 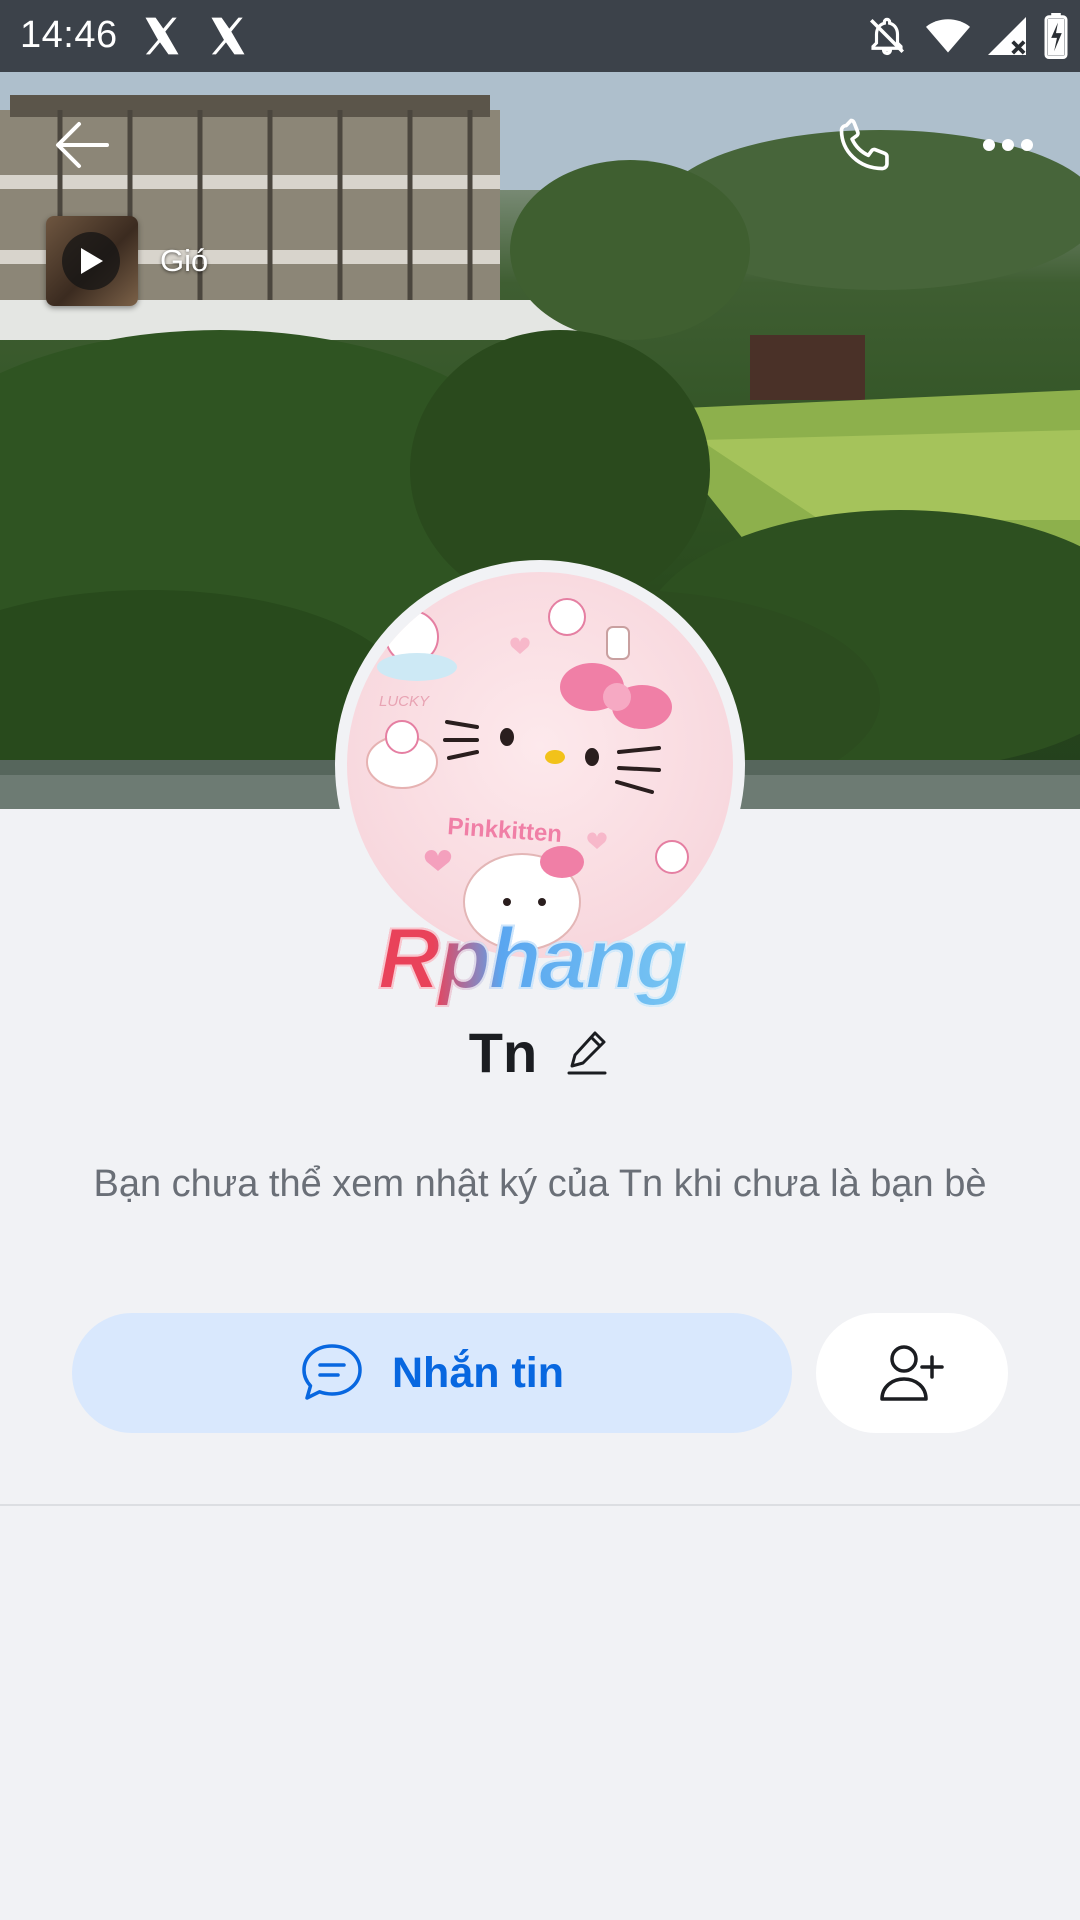 I want to click on play-icon, so click(x=91, y=261).